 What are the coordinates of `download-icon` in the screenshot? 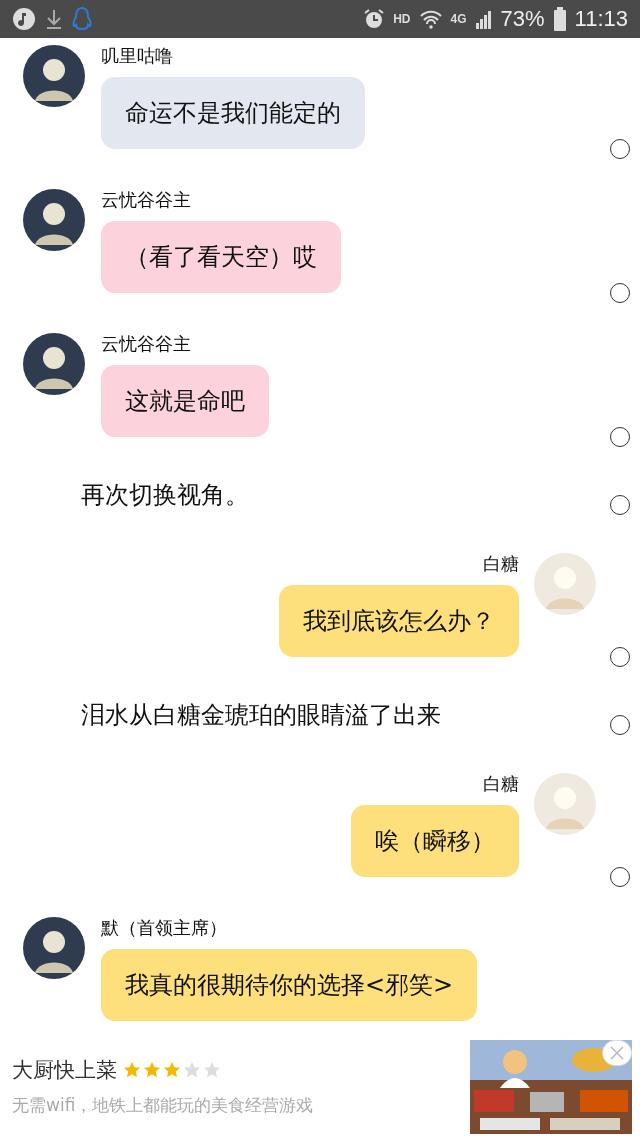 It's located at (54, 19).